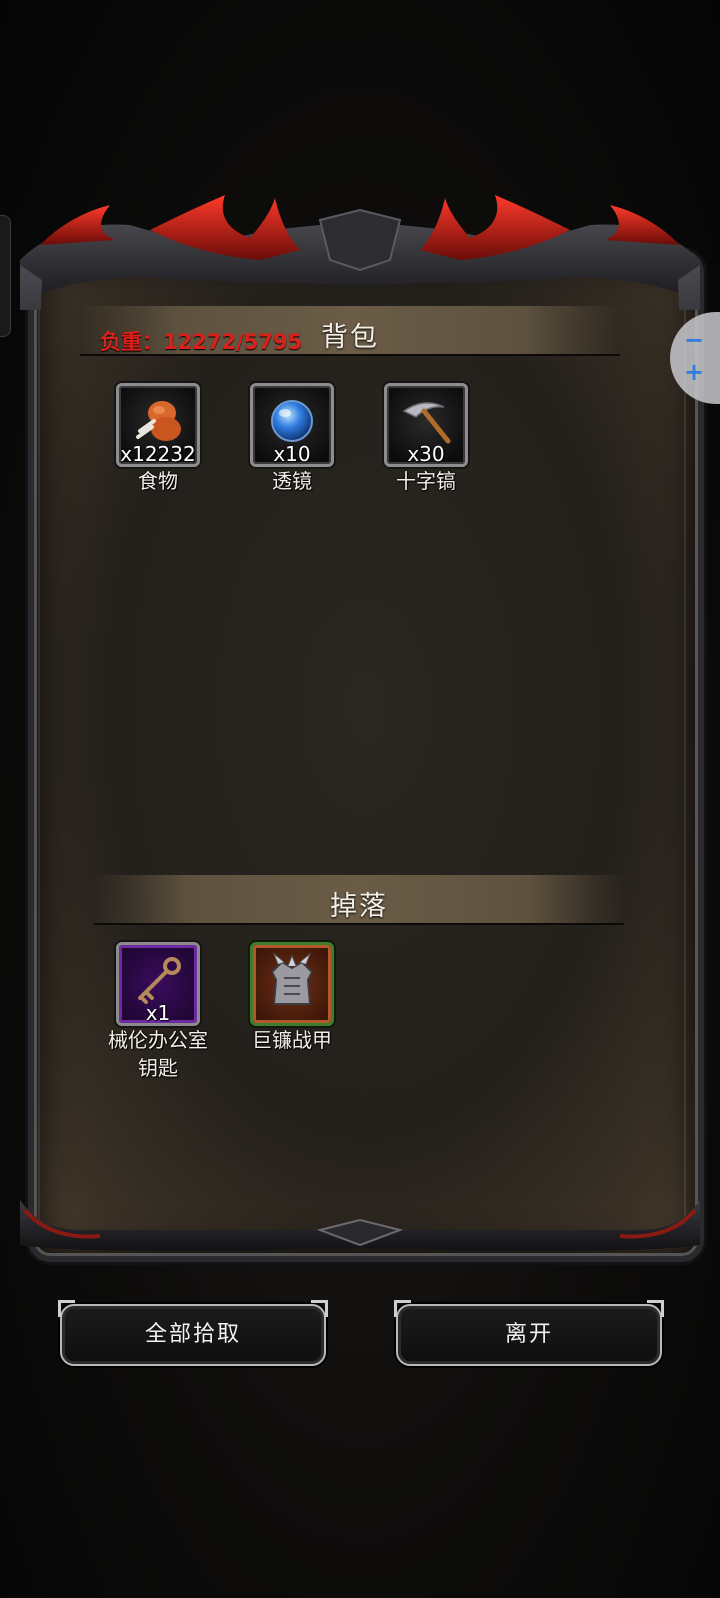 The height and width of the screenshot is (1598, 720). Describe the element at coordinates (360, 1225) in the screenshot. I see `bottom-ornament` at that location.